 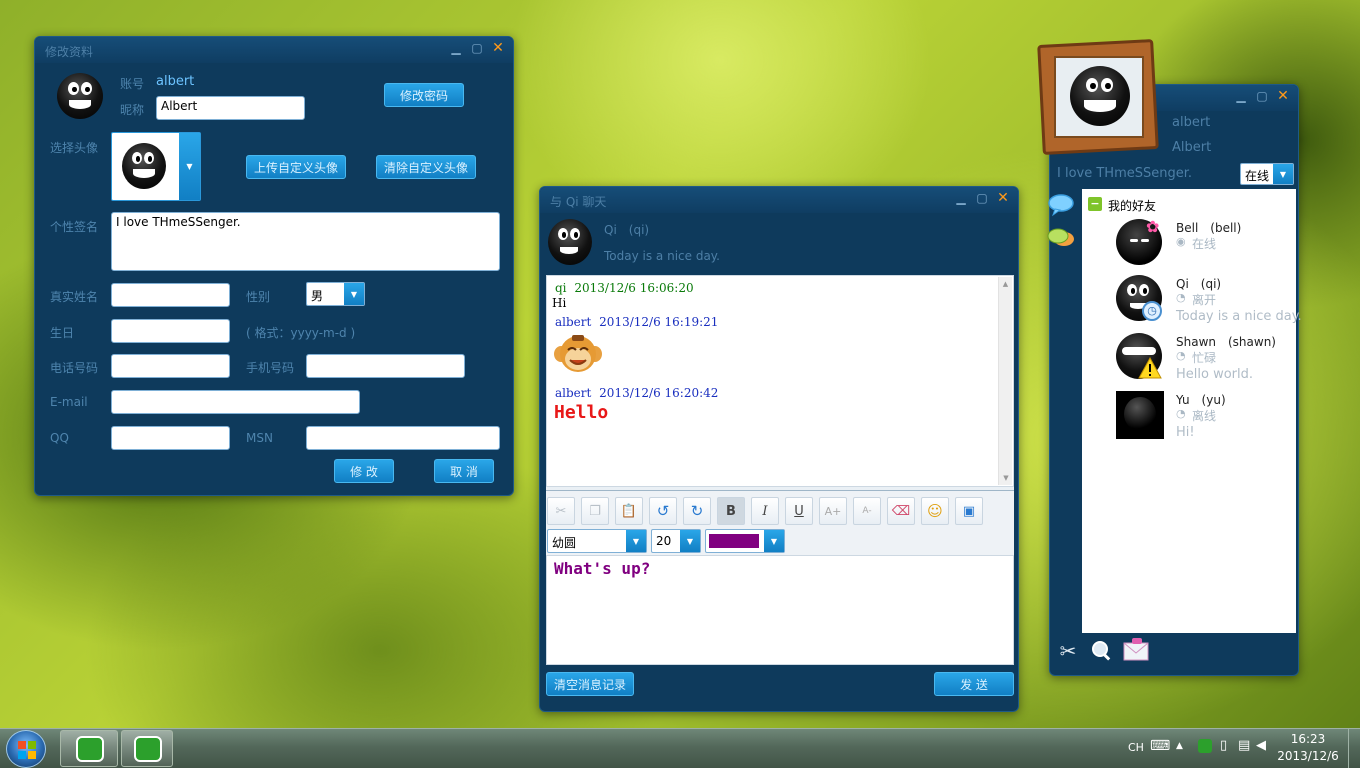 I want to click on realname-field, so click(x=170, y=295).